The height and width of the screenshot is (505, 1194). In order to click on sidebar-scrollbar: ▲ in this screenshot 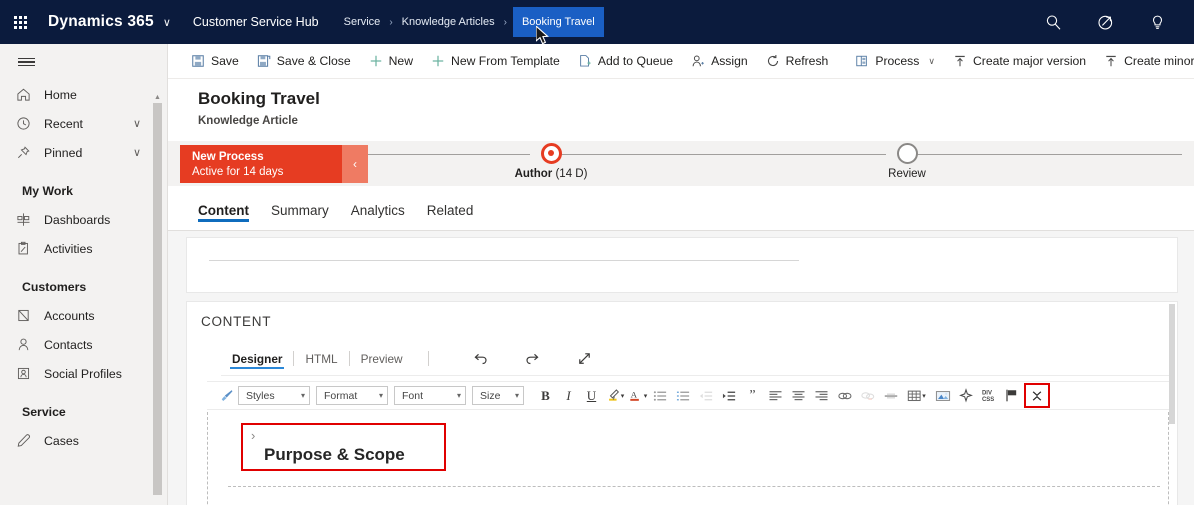, I will do `click(157, 297)`.